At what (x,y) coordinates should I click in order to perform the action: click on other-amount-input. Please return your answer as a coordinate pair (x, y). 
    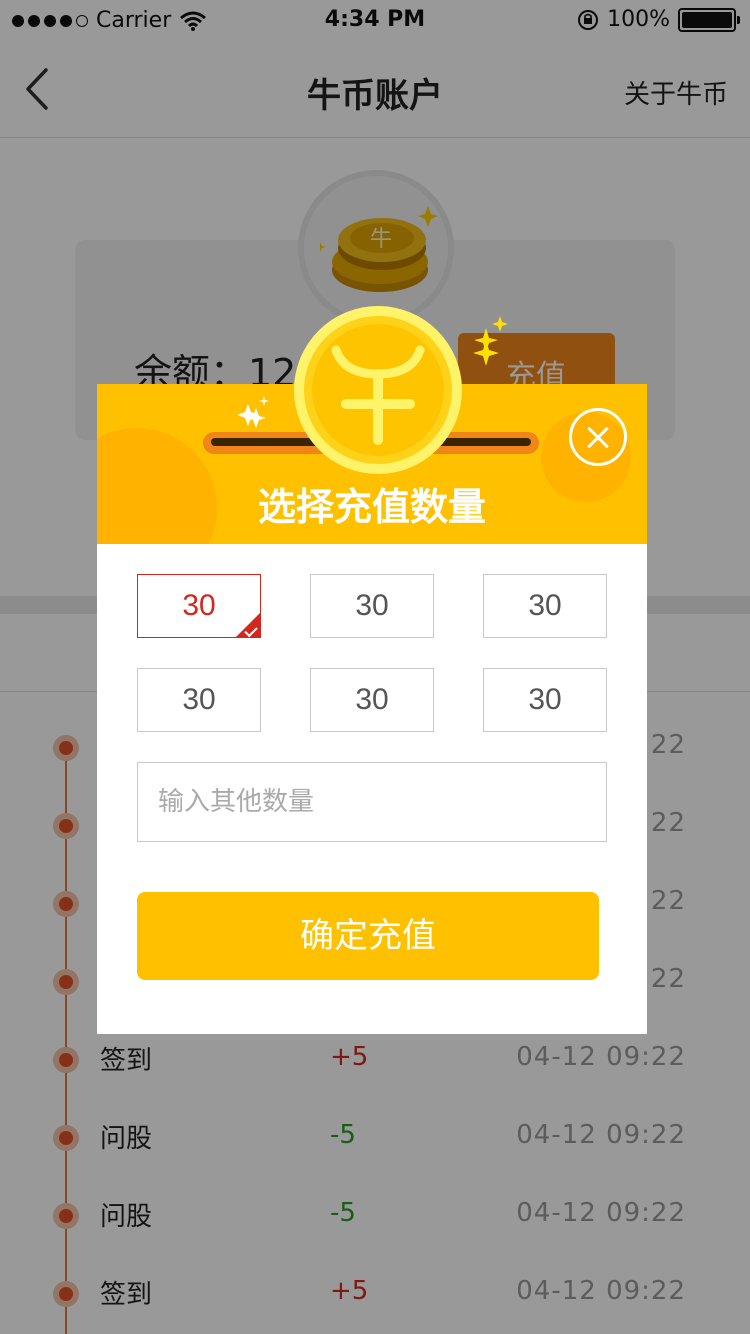
    Looking at the image, I should click on (372, 802).